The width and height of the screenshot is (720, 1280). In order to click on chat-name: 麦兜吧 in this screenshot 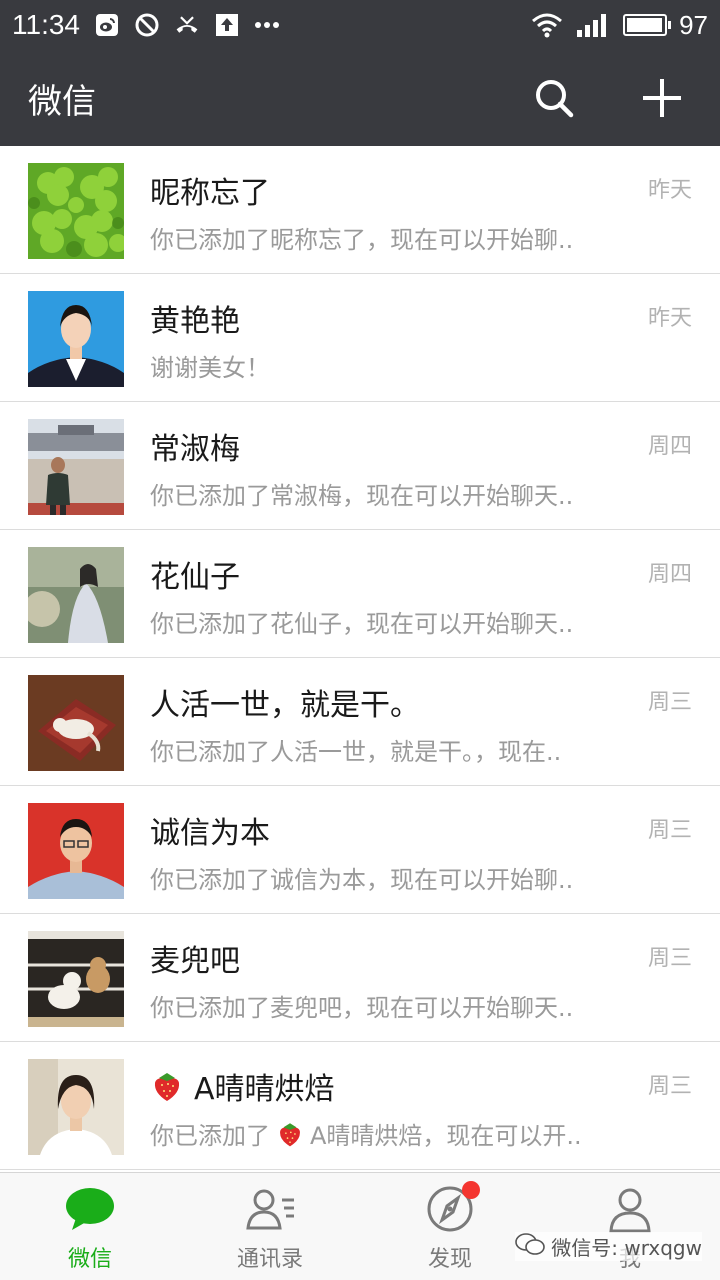, I will do `click(195, 961)`.